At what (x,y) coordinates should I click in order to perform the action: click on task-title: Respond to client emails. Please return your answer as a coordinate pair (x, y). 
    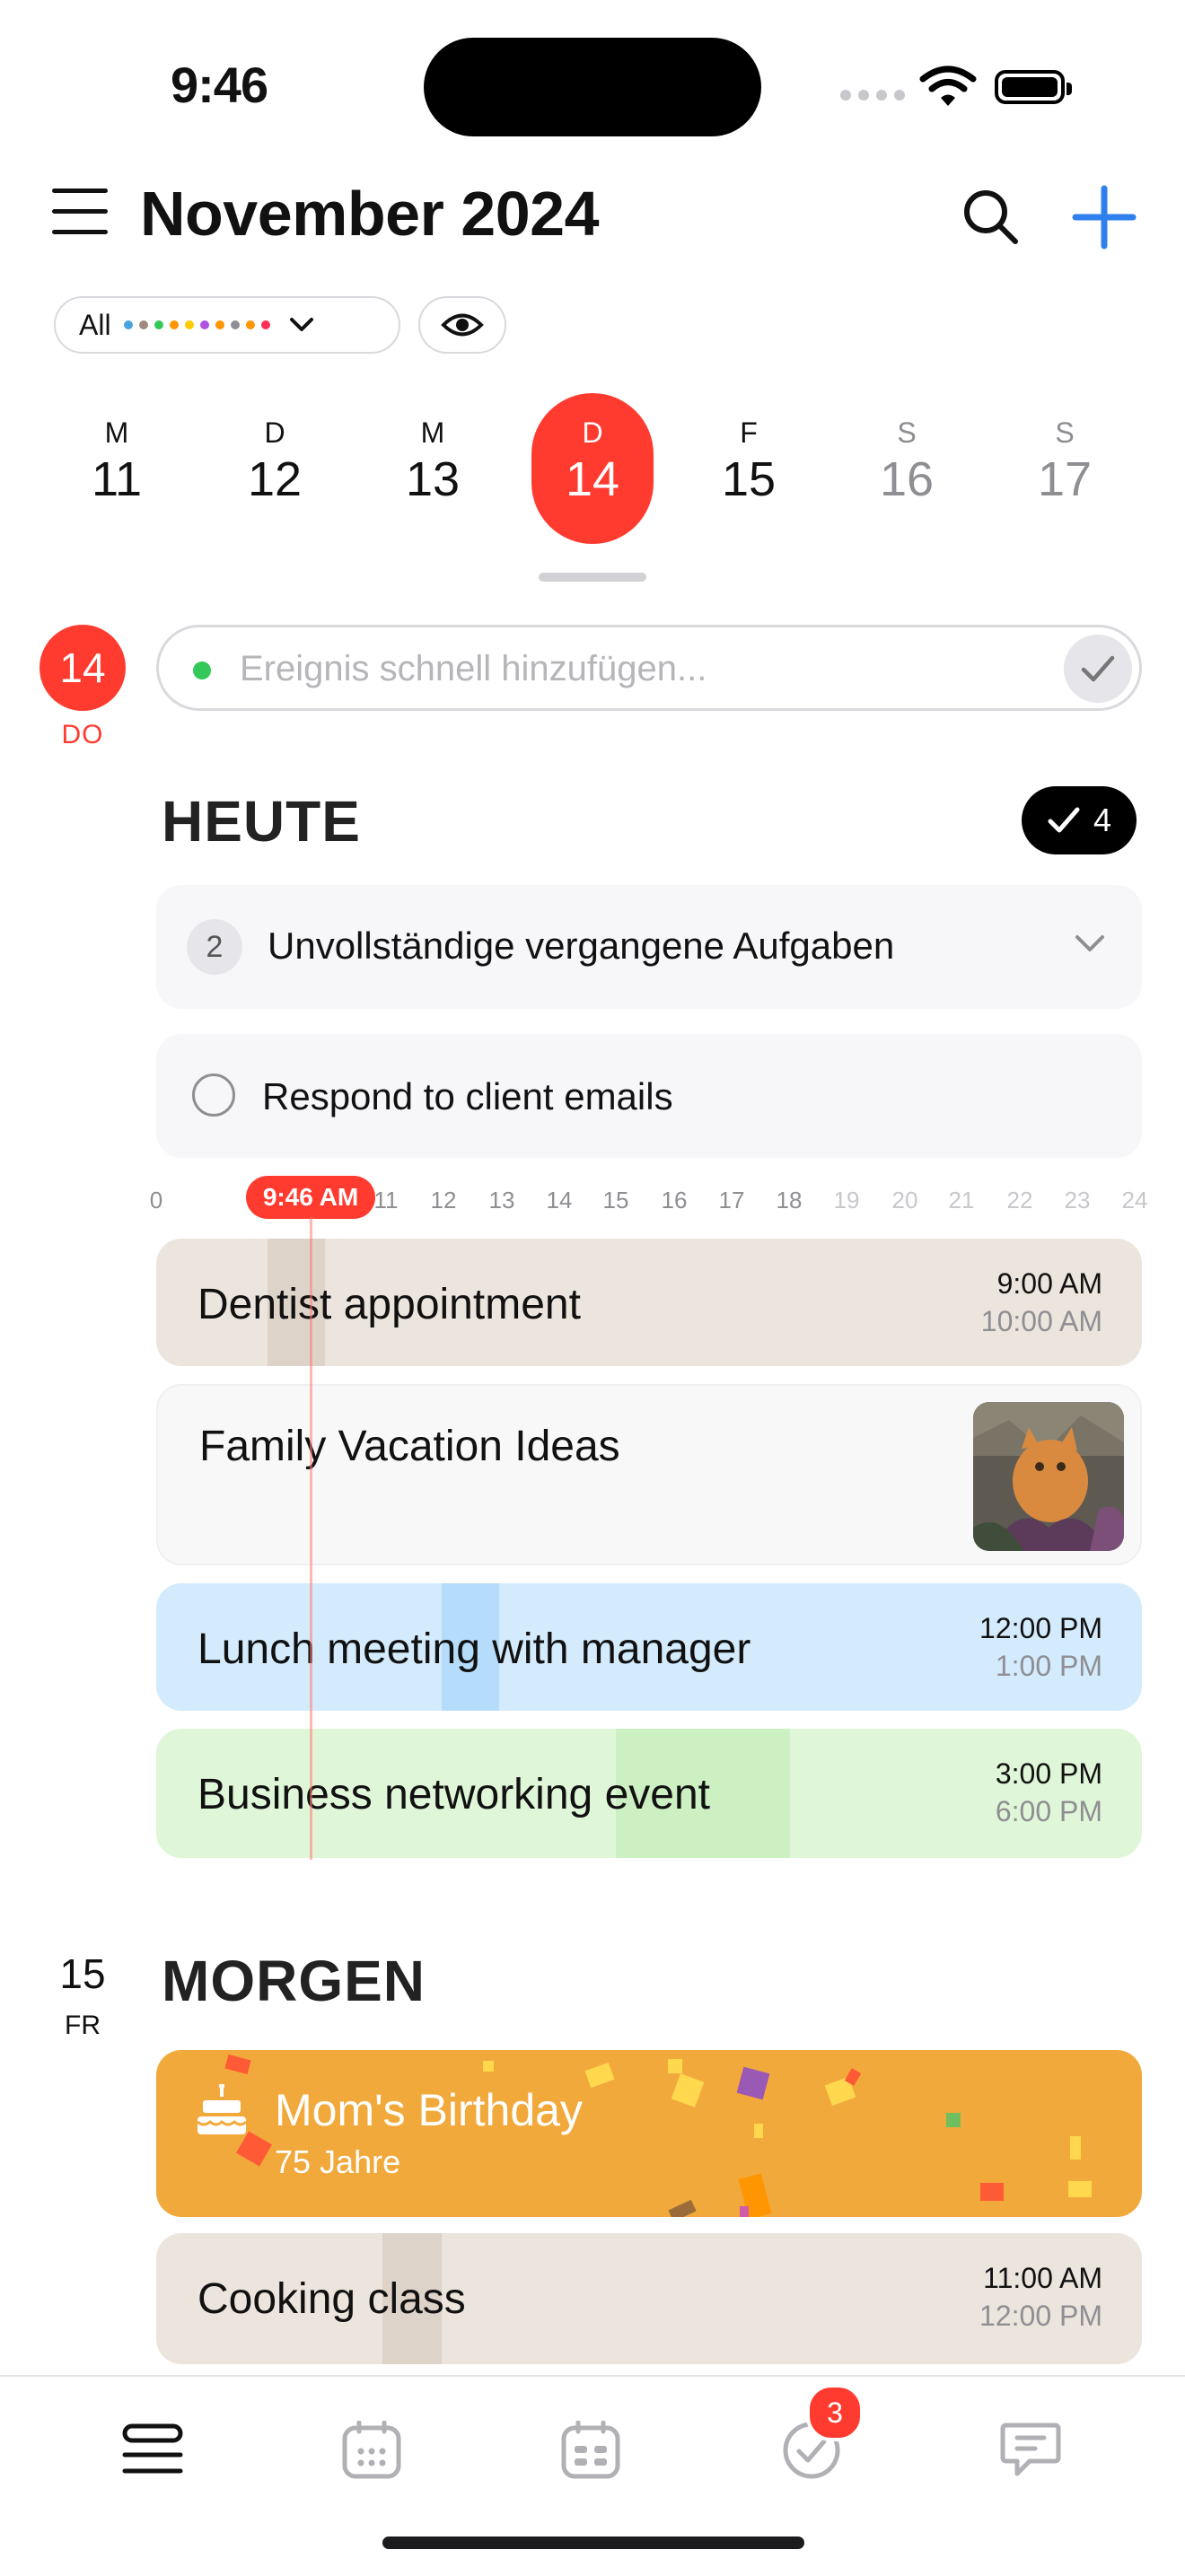
    Looking at the image, I should click on (467, 1096).